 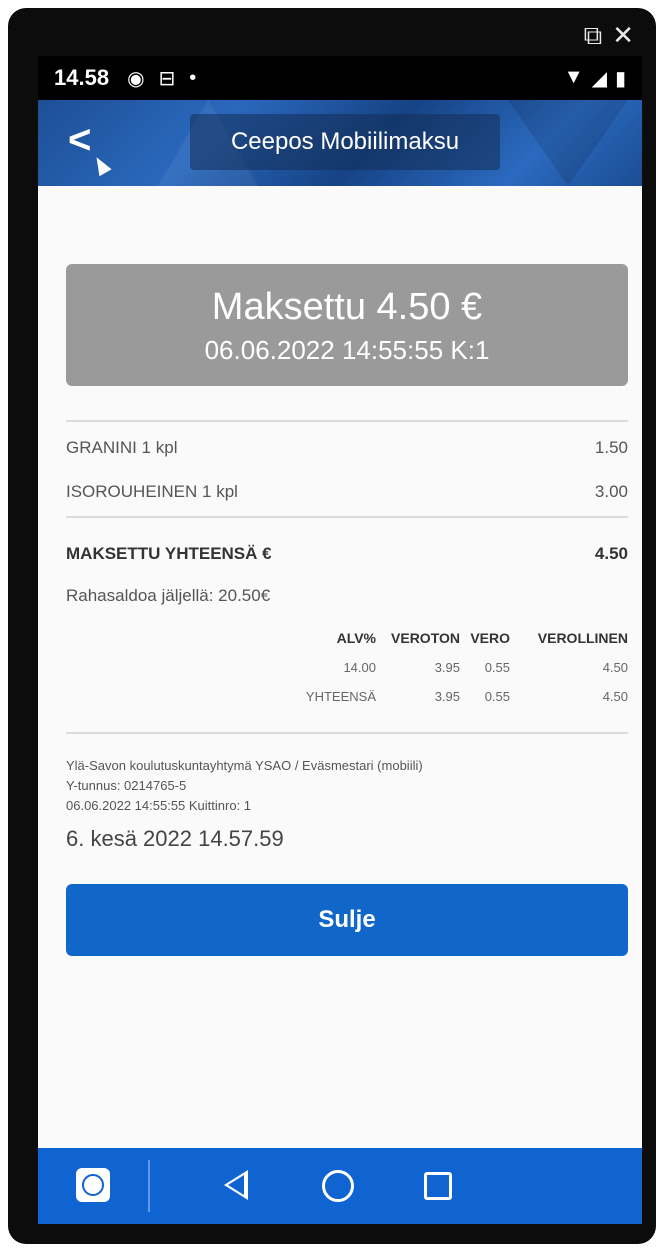 What do you see at coordinates (347, 307) in the screenshot?
I see `paid-amount: Maksettu 4.50 €` at bounding box center [347, 307].